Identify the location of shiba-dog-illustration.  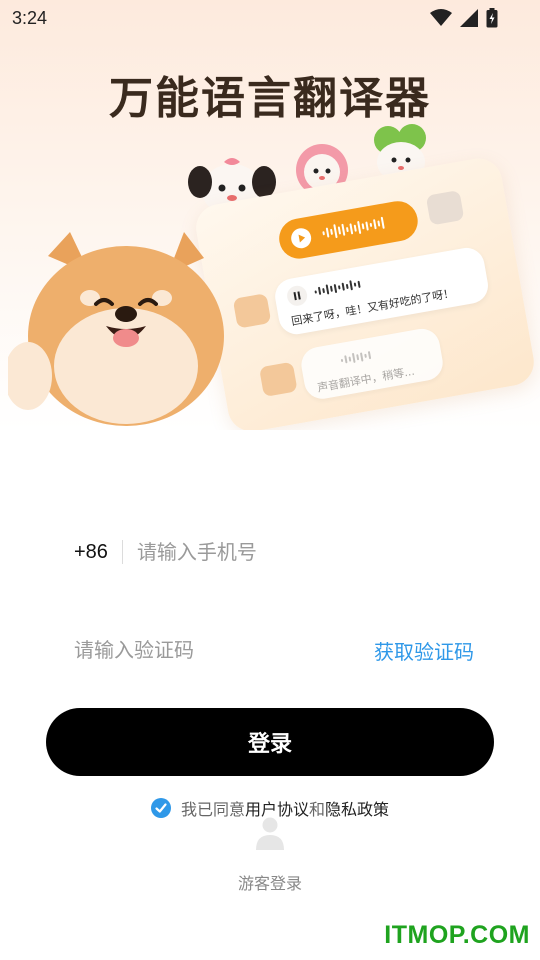
(116, 329).